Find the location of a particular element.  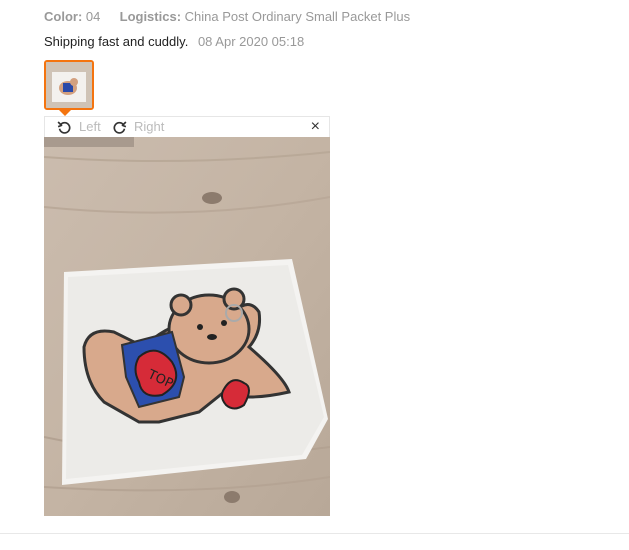

thumbnail-image is located at coordinates (69, 85).